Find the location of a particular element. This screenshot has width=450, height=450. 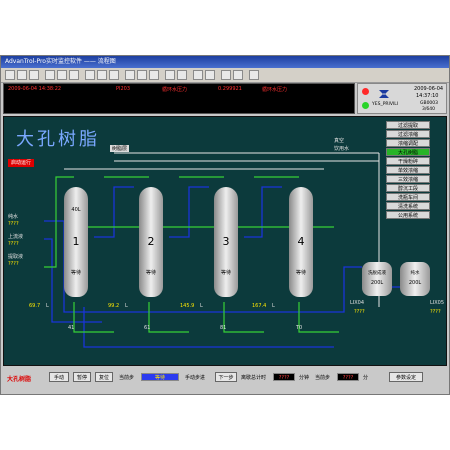

tank-2-id: LIX05 is located at coordinates (437, 303).